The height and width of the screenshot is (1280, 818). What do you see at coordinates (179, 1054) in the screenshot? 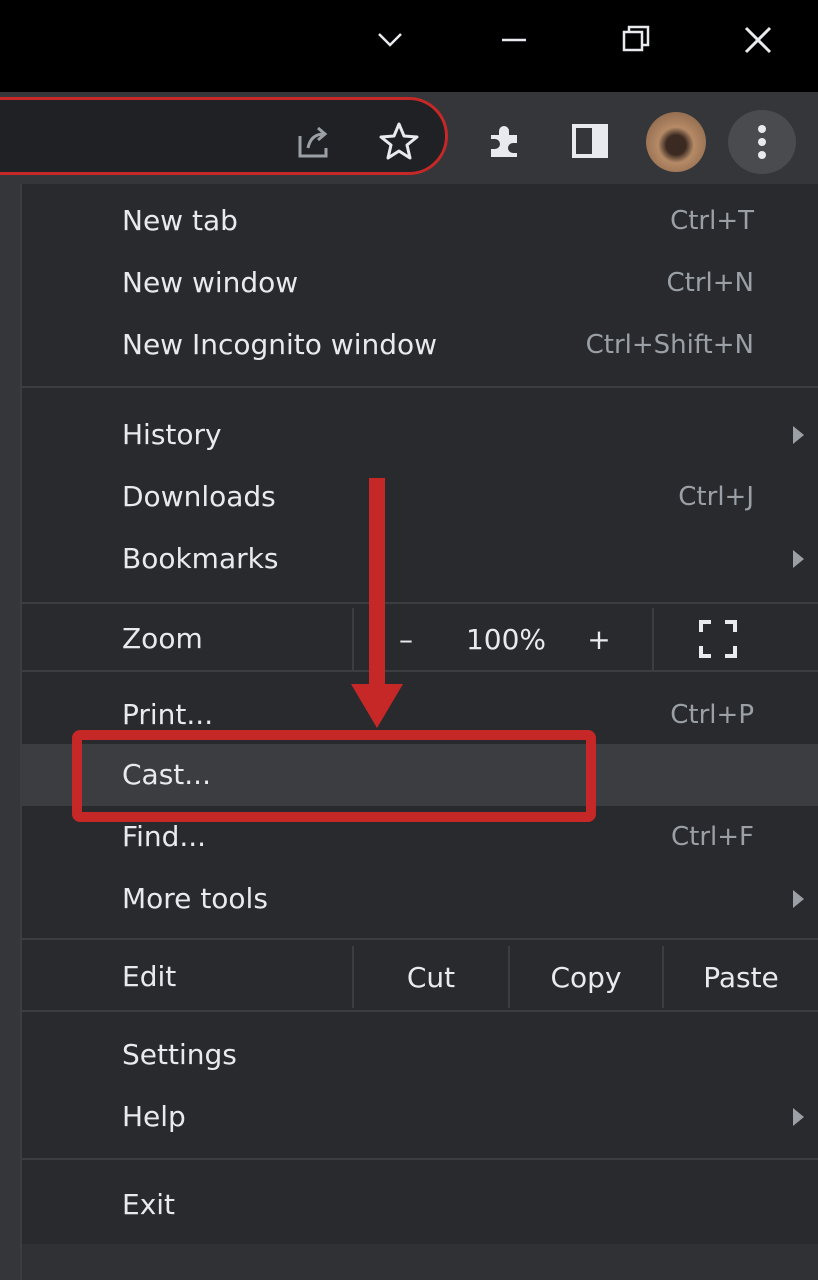
I see `menu-item-label: Settings` at bounding box center [179, 1054].